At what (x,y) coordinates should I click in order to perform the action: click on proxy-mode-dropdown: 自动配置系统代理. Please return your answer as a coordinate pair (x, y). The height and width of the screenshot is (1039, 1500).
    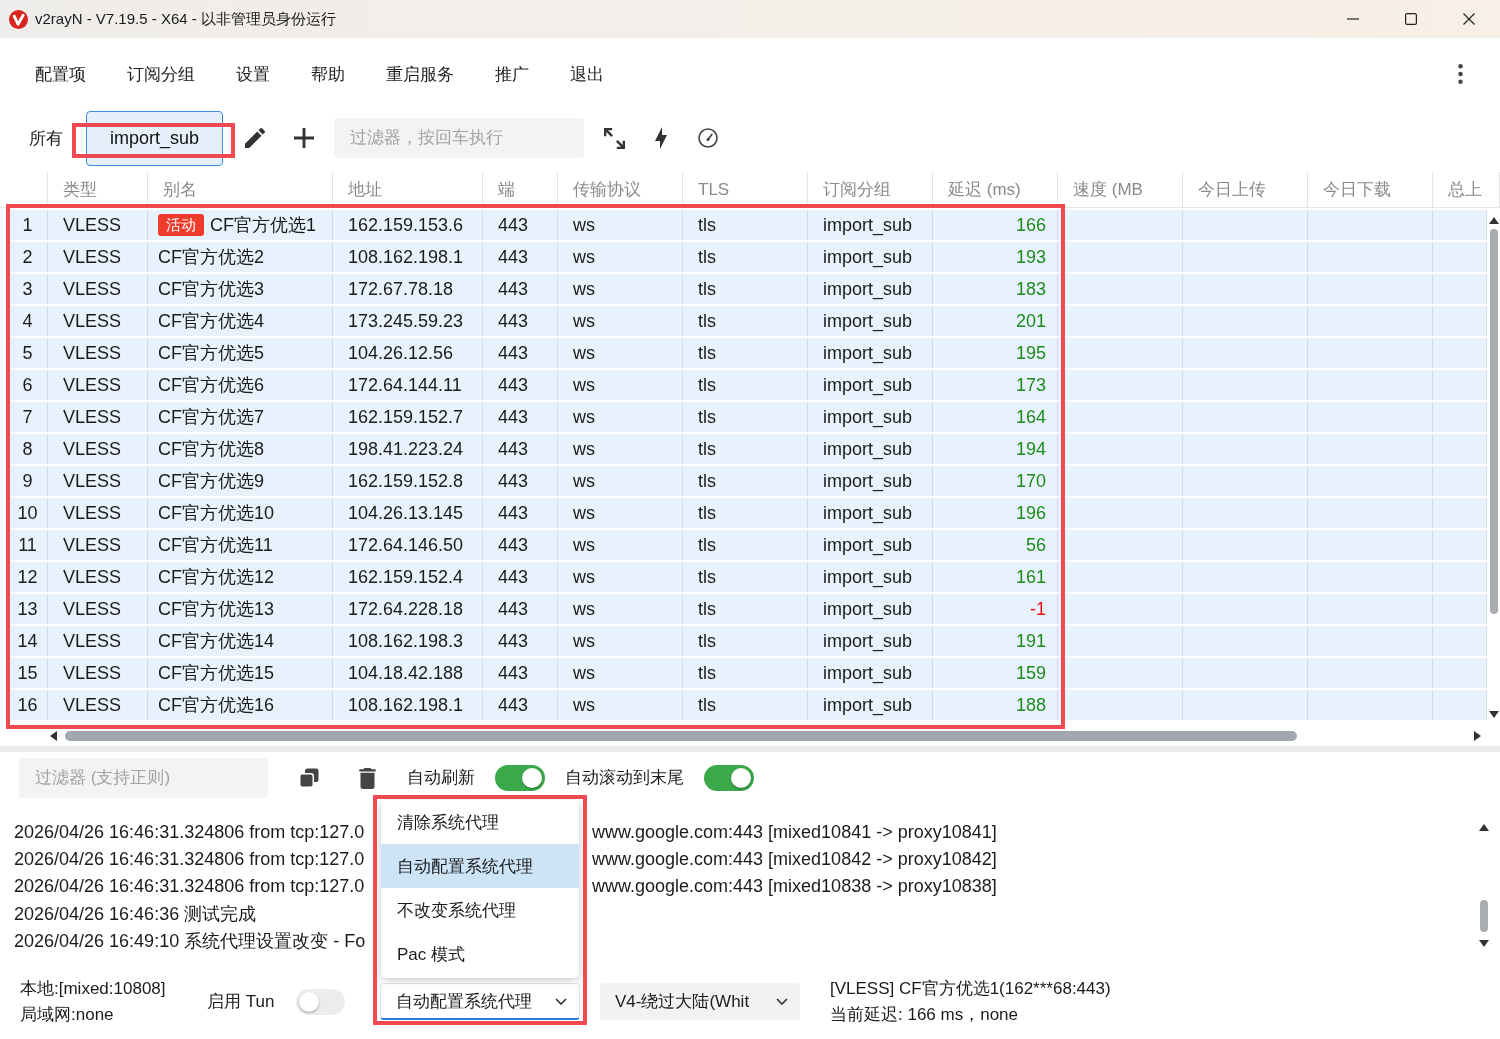
    Looking at the image, I should click on (480, 1001).